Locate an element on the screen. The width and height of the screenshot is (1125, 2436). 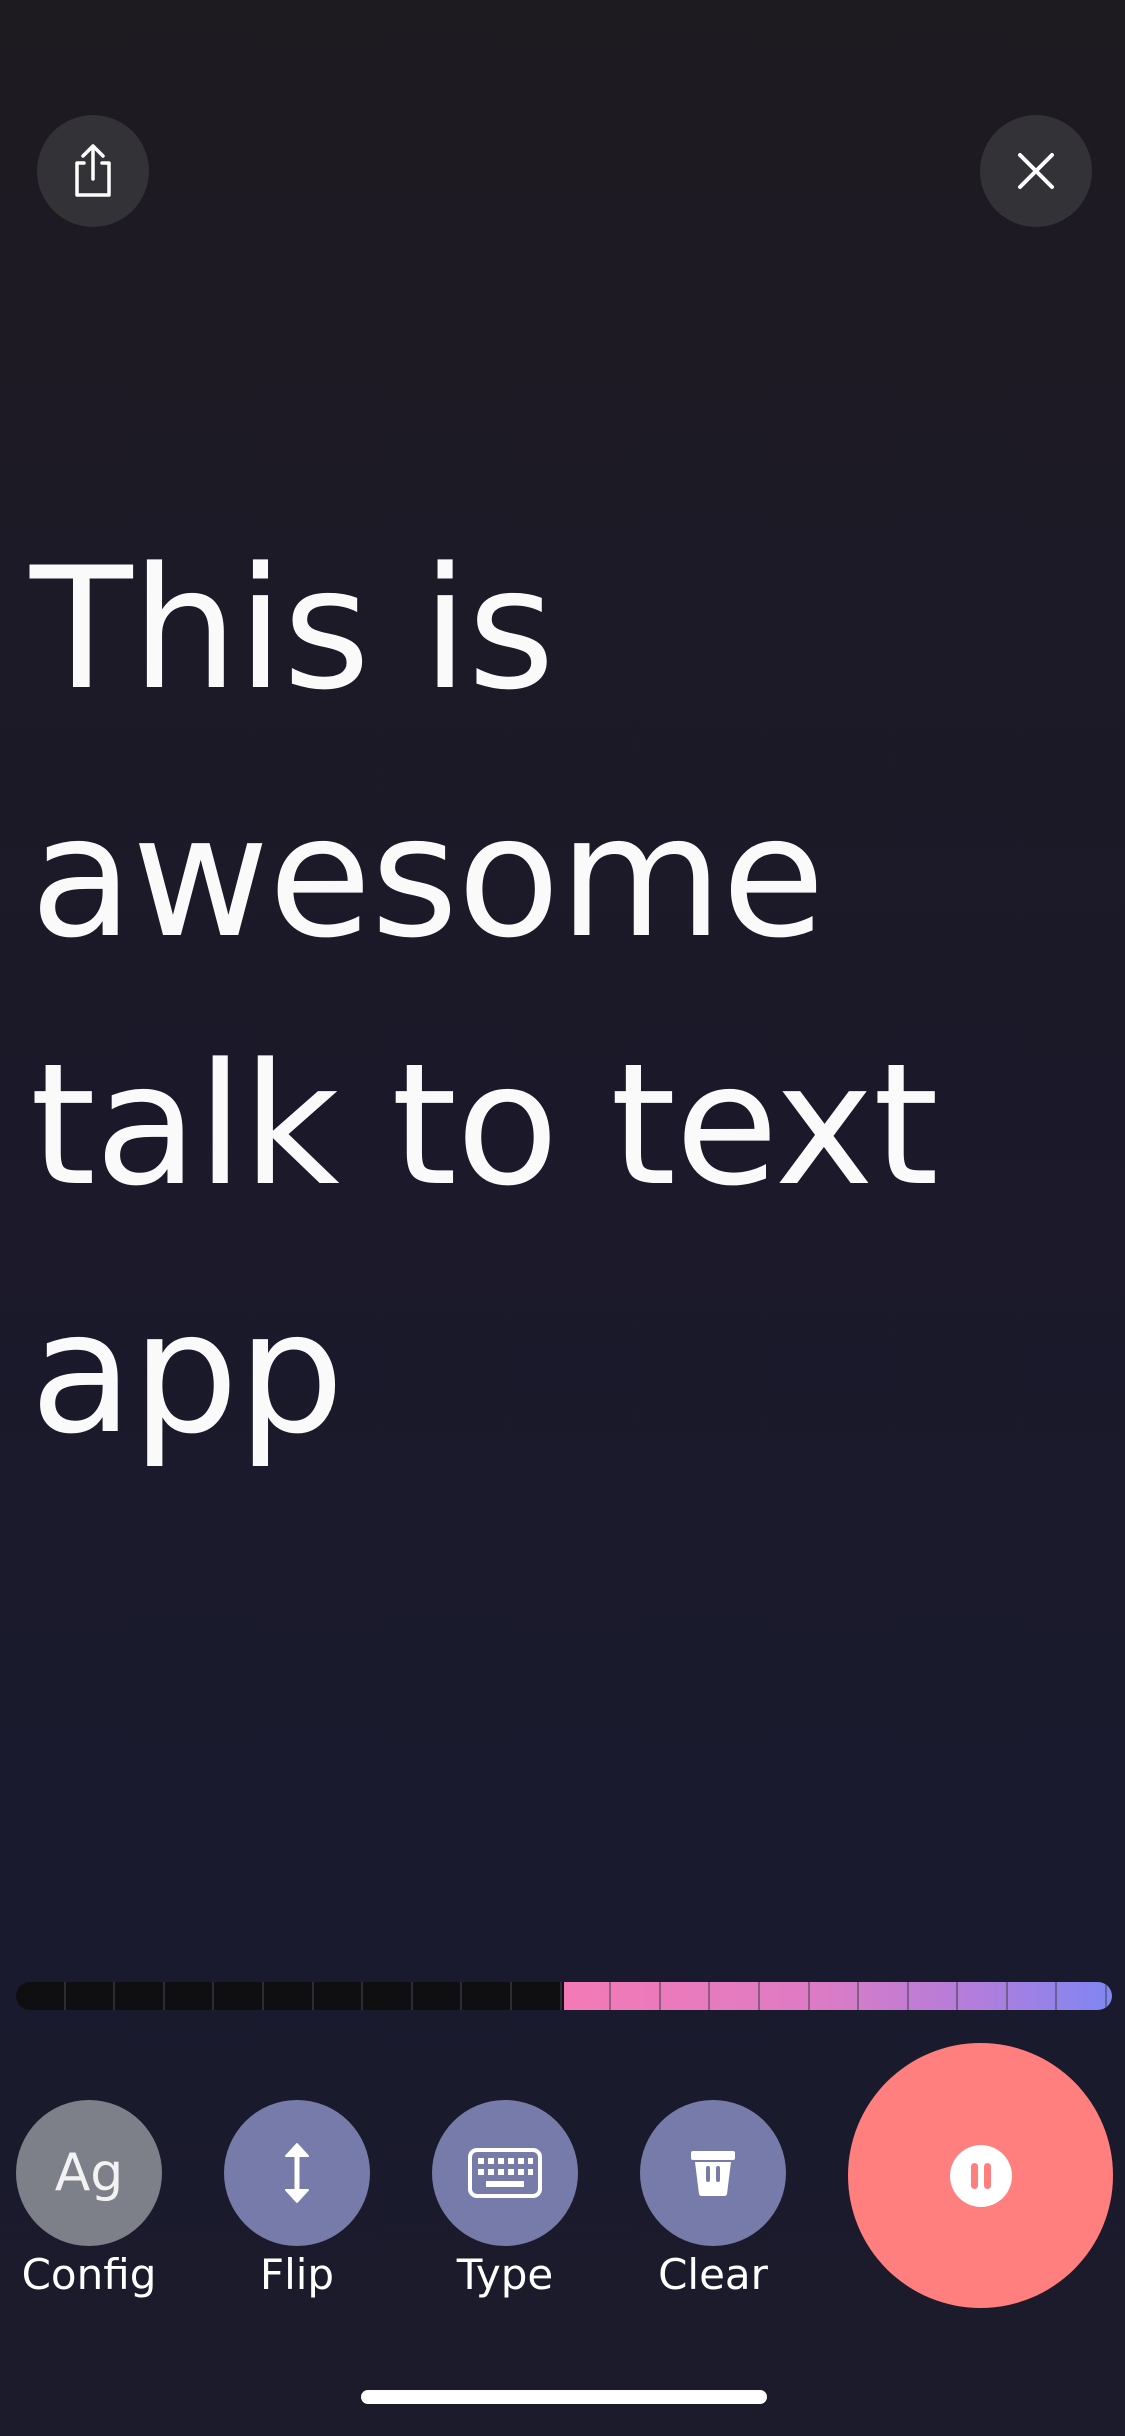
type-button: Type is located at coordinates (505, 2199).